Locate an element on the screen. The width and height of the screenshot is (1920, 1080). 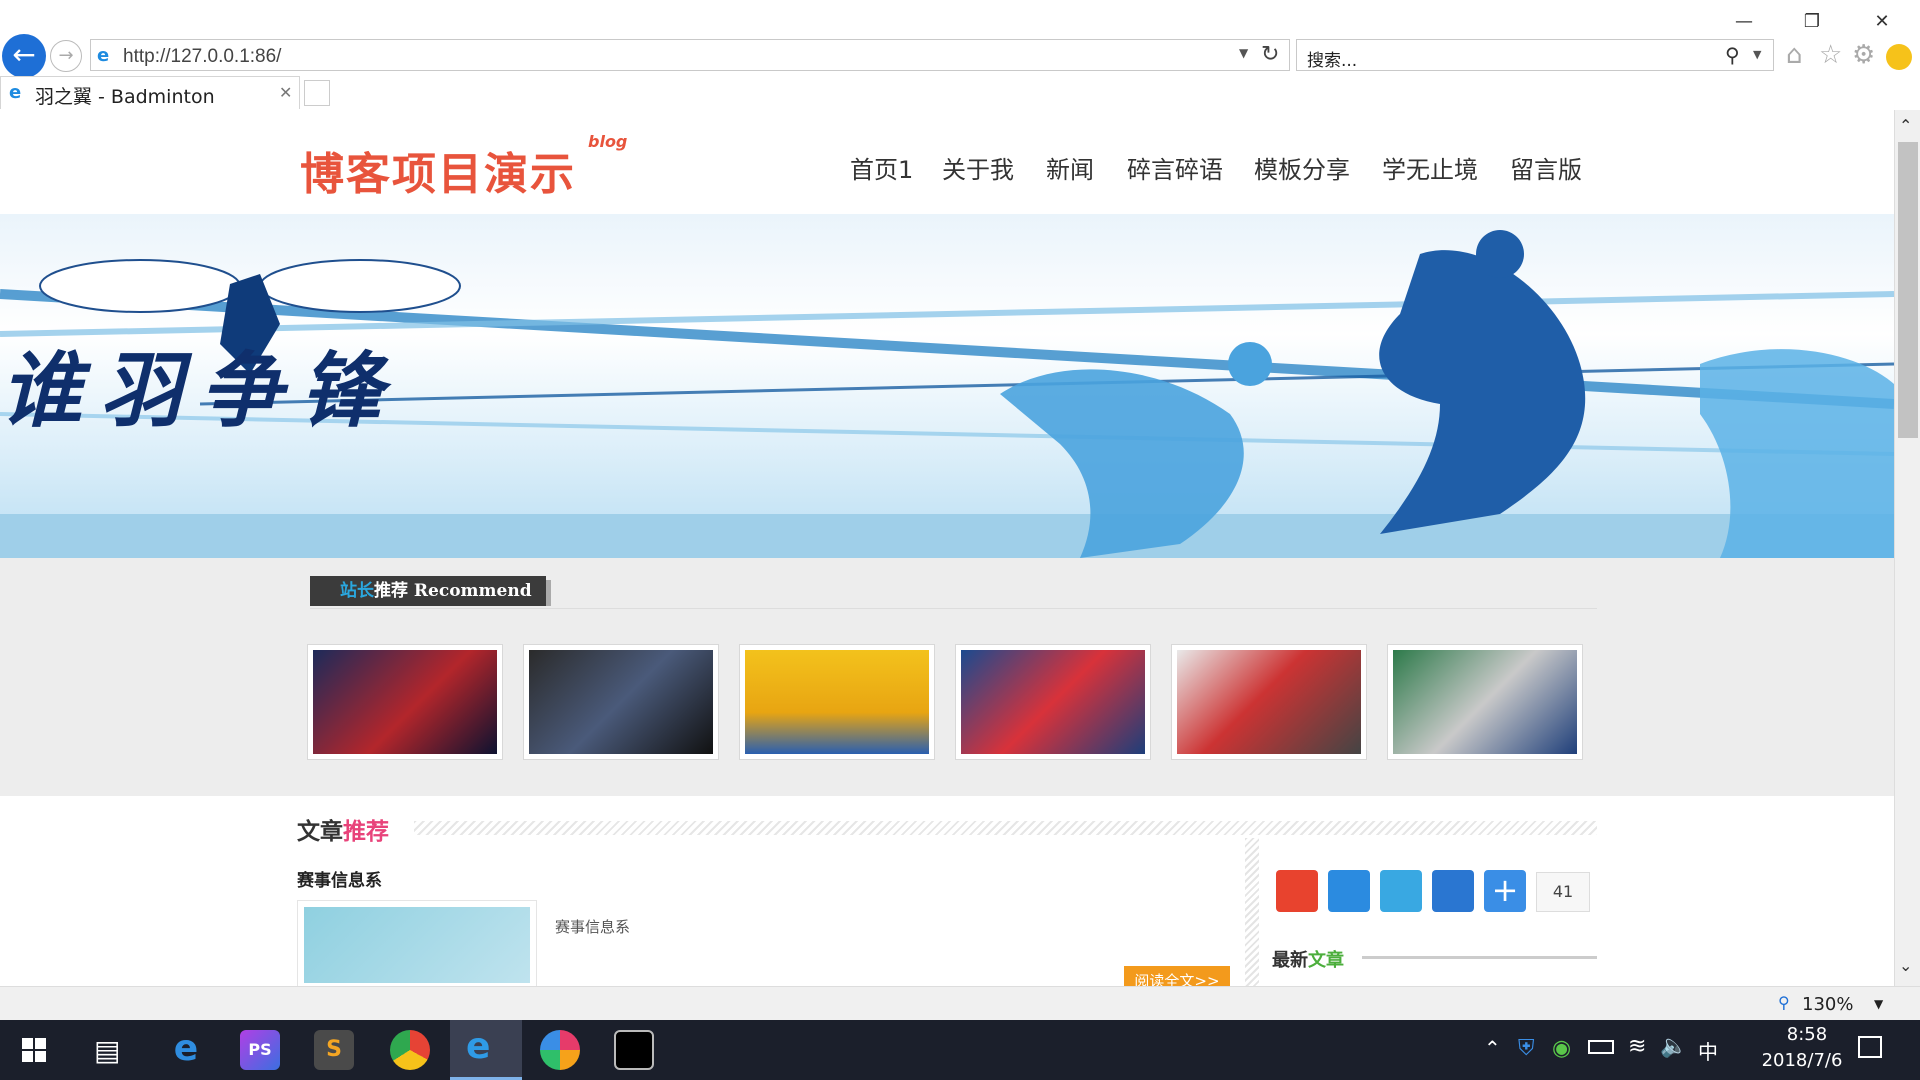
wechat-icon: ◉ is located at coordinates (1561, 1048).